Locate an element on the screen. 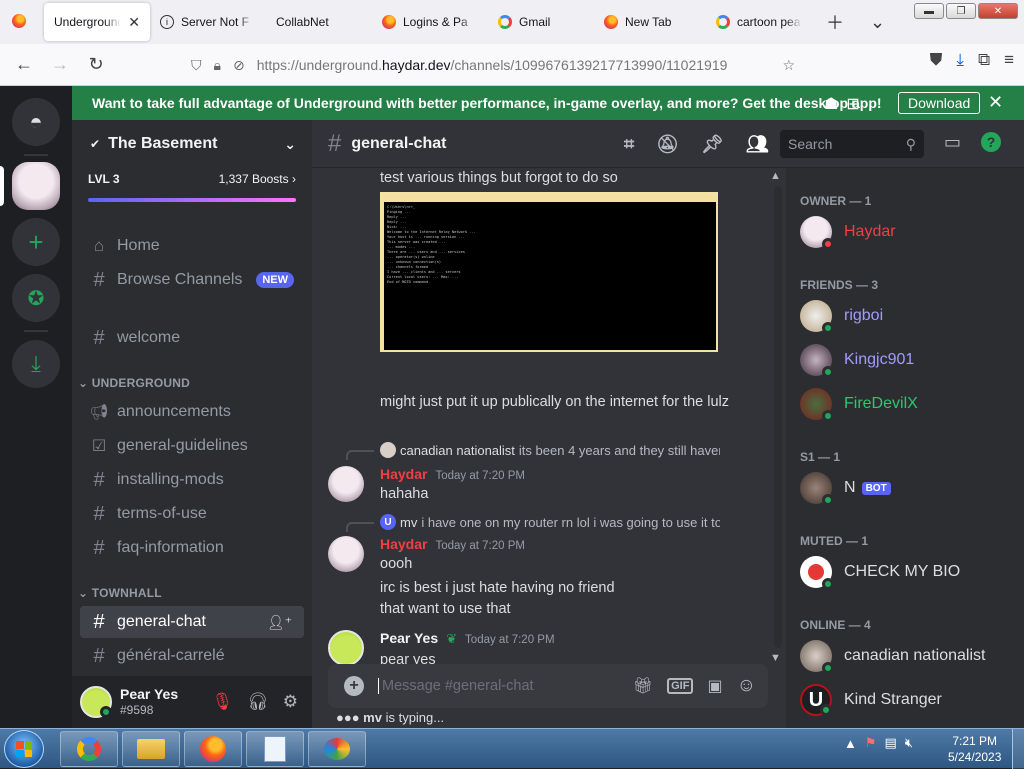  chevron-down-icon: ⌄ is located at coordinates (290, 144).